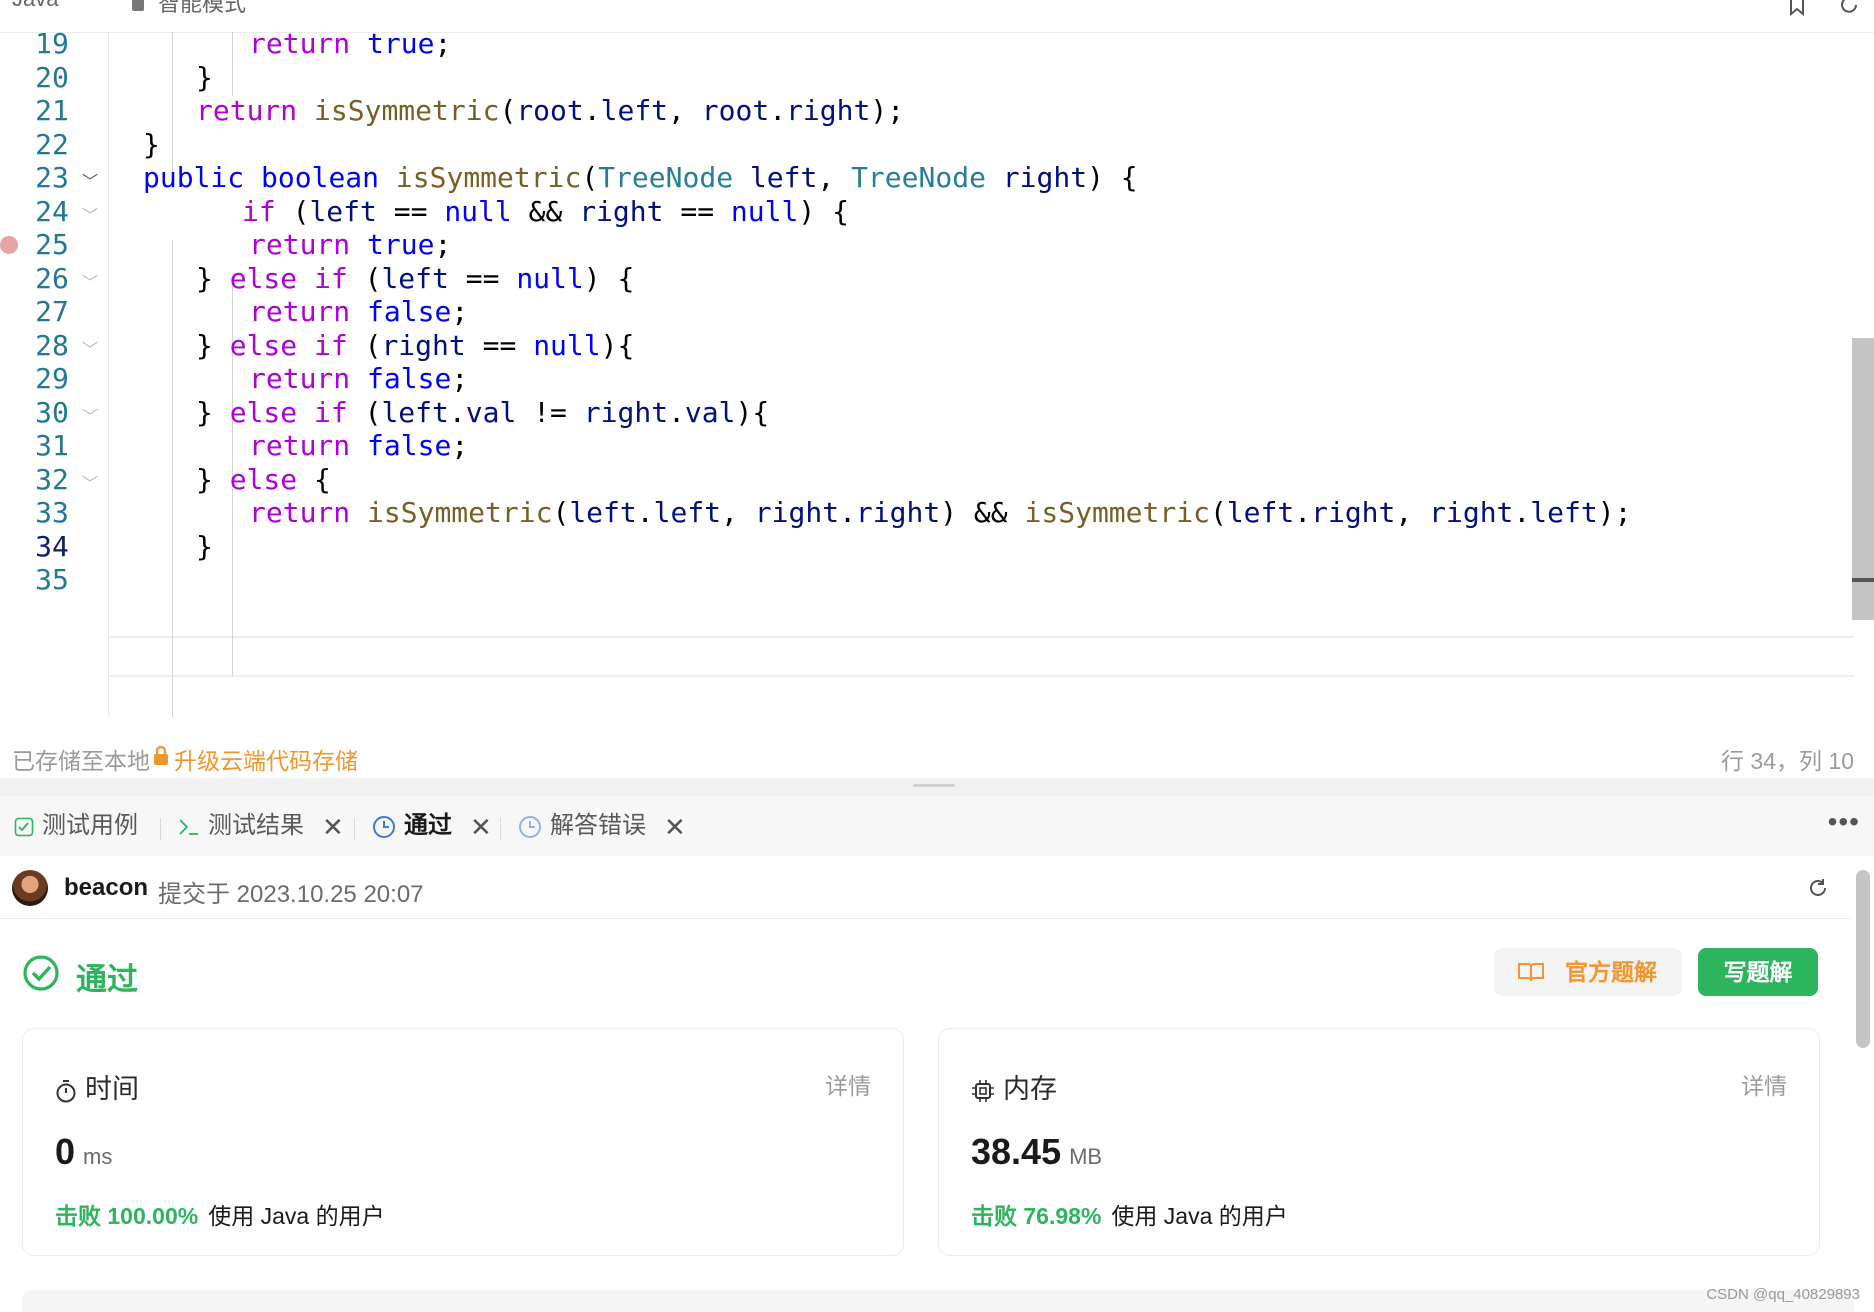 This screenshot has width=1874, height=1312. Describe the element at coordinates (256, 825) in the screenshot. I see `tab-label: 测试结果` at that location.